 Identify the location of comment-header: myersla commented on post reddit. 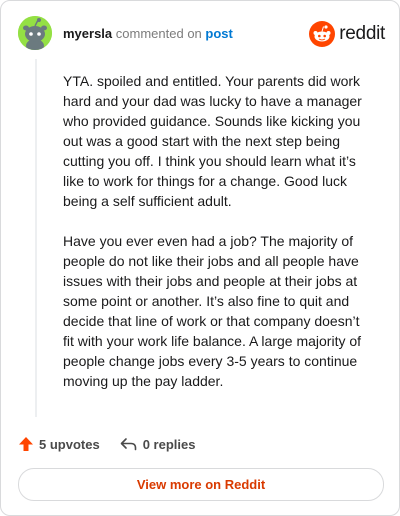
(201, 34).